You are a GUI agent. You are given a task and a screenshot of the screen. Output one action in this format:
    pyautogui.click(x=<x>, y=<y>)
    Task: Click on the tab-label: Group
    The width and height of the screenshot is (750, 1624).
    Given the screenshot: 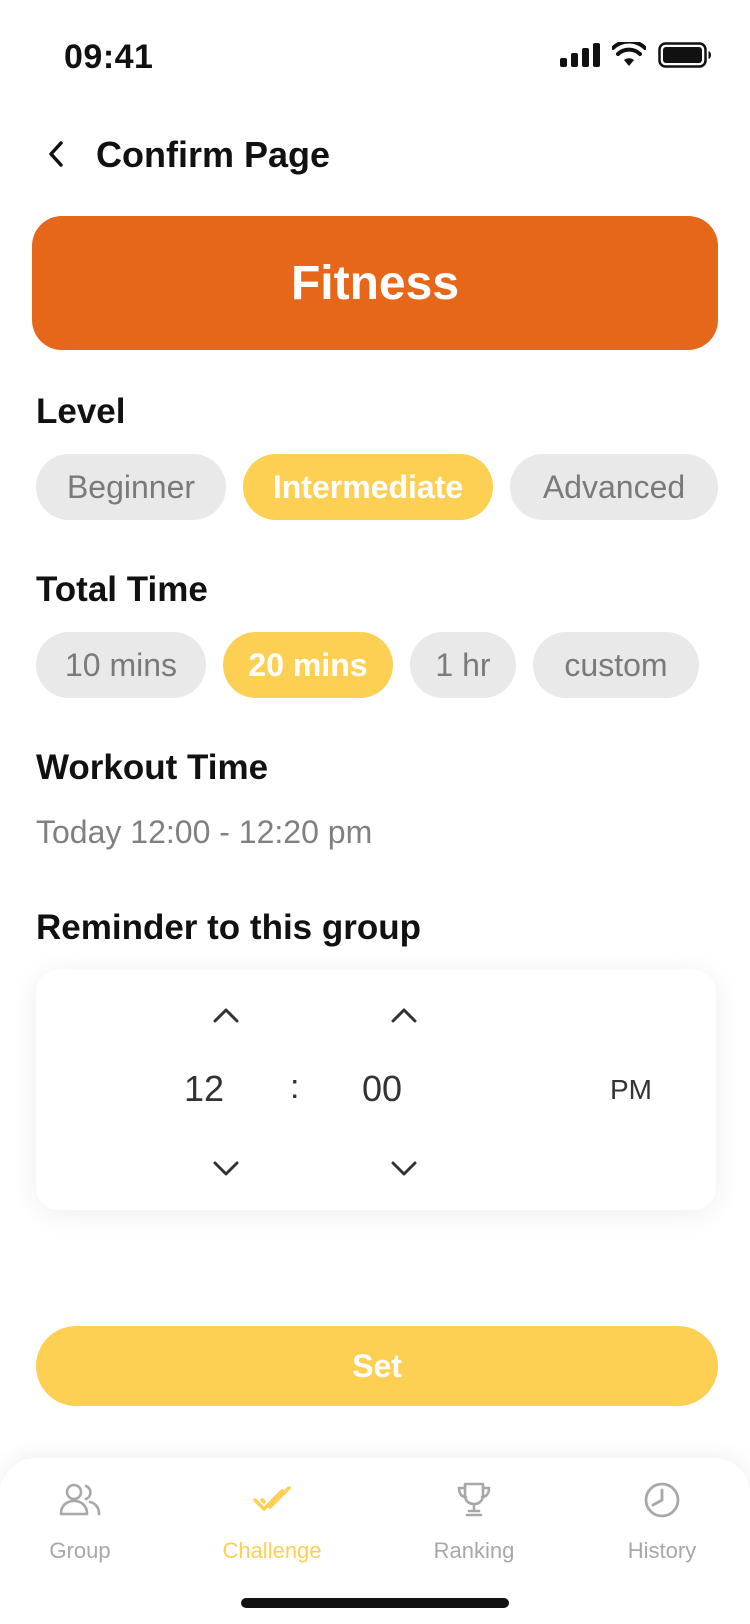 What is the action you would take?
    pyautogui.click(x=80, y=1550)
    